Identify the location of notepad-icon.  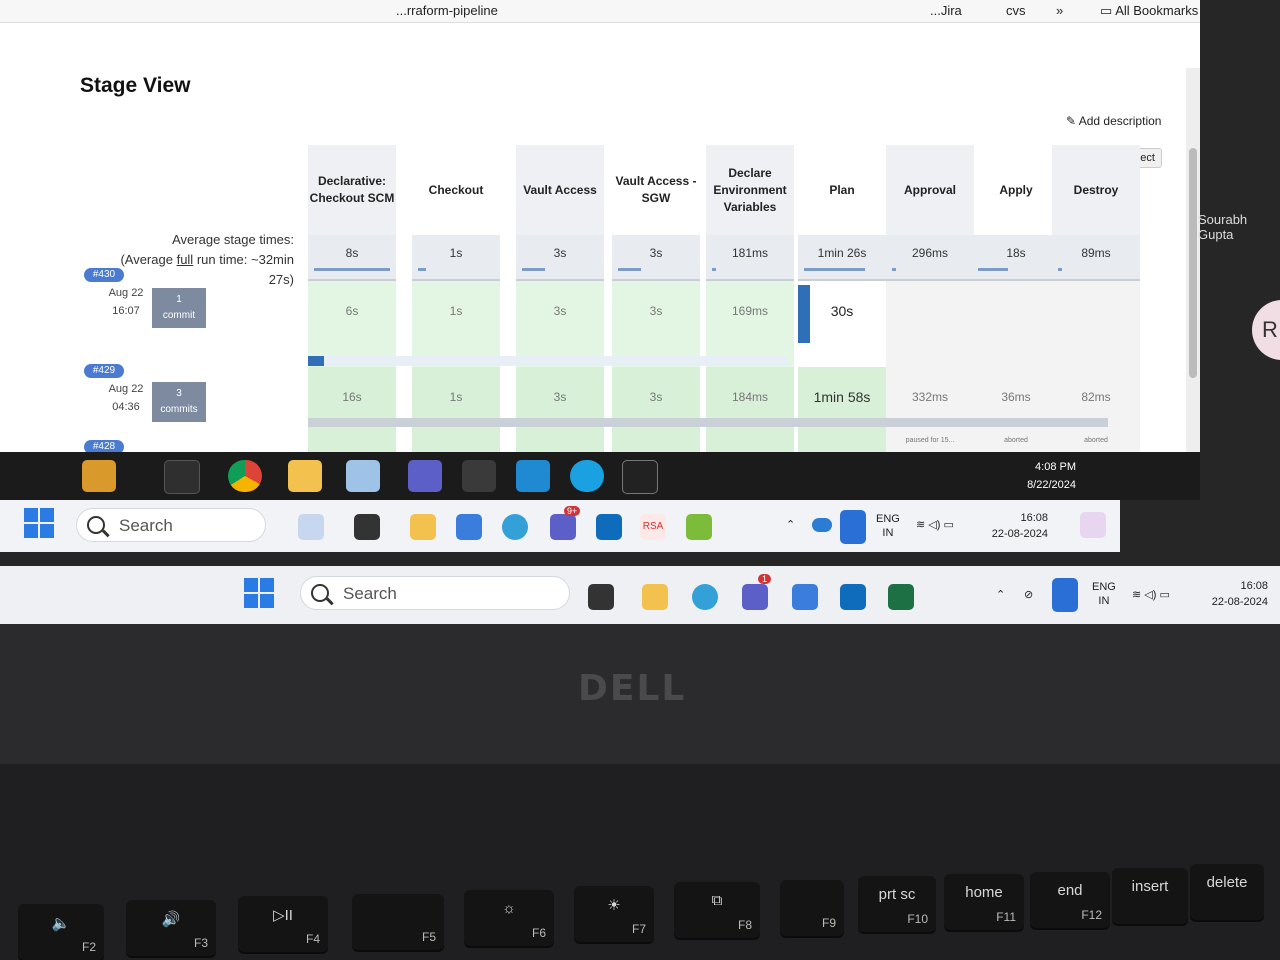
(363, 476).